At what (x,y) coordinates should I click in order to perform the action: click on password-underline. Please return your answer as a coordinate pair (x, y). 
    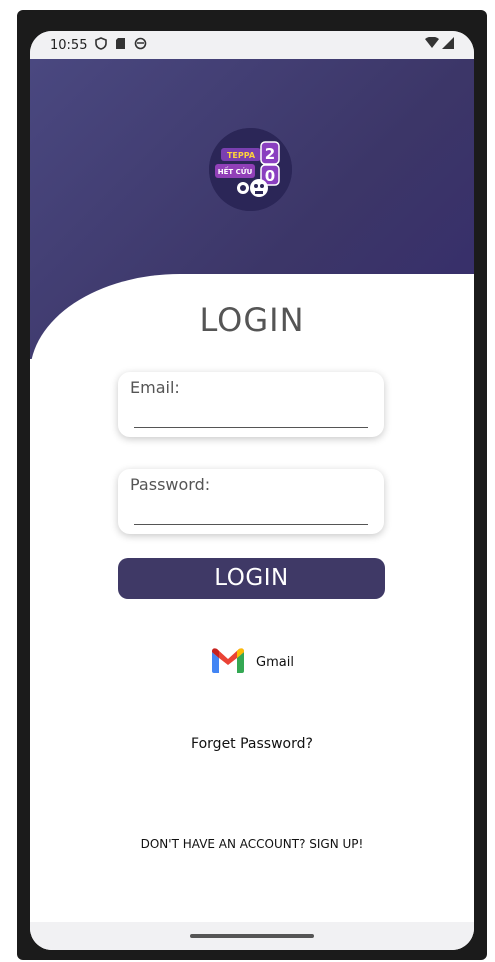
    Looking at the image, I should click on (251, 524).